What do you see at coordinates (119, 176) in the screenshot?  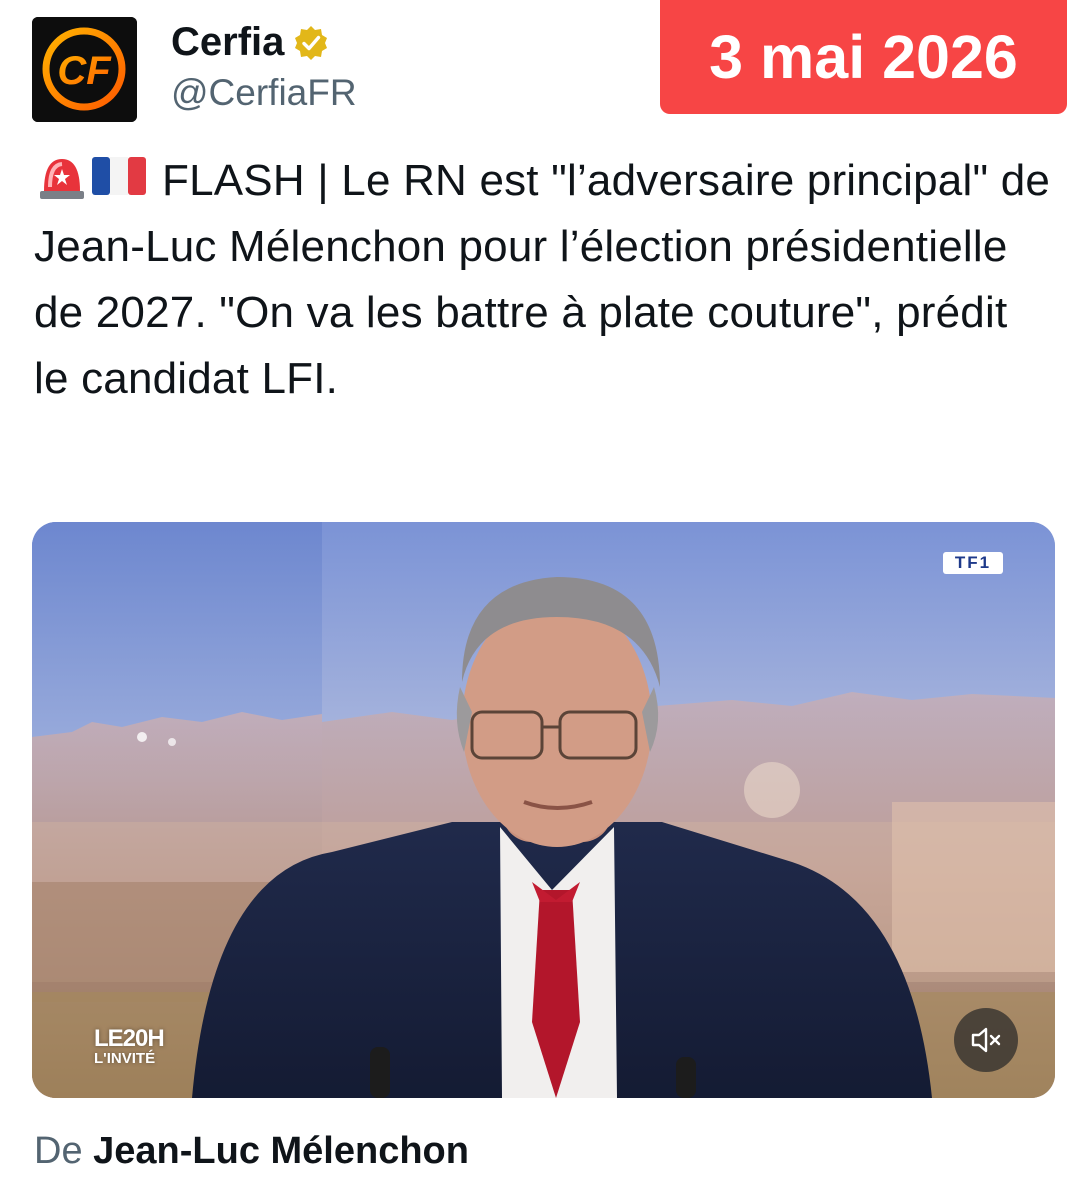 I see `france-flag-icon` at bounding box center [119, 176].